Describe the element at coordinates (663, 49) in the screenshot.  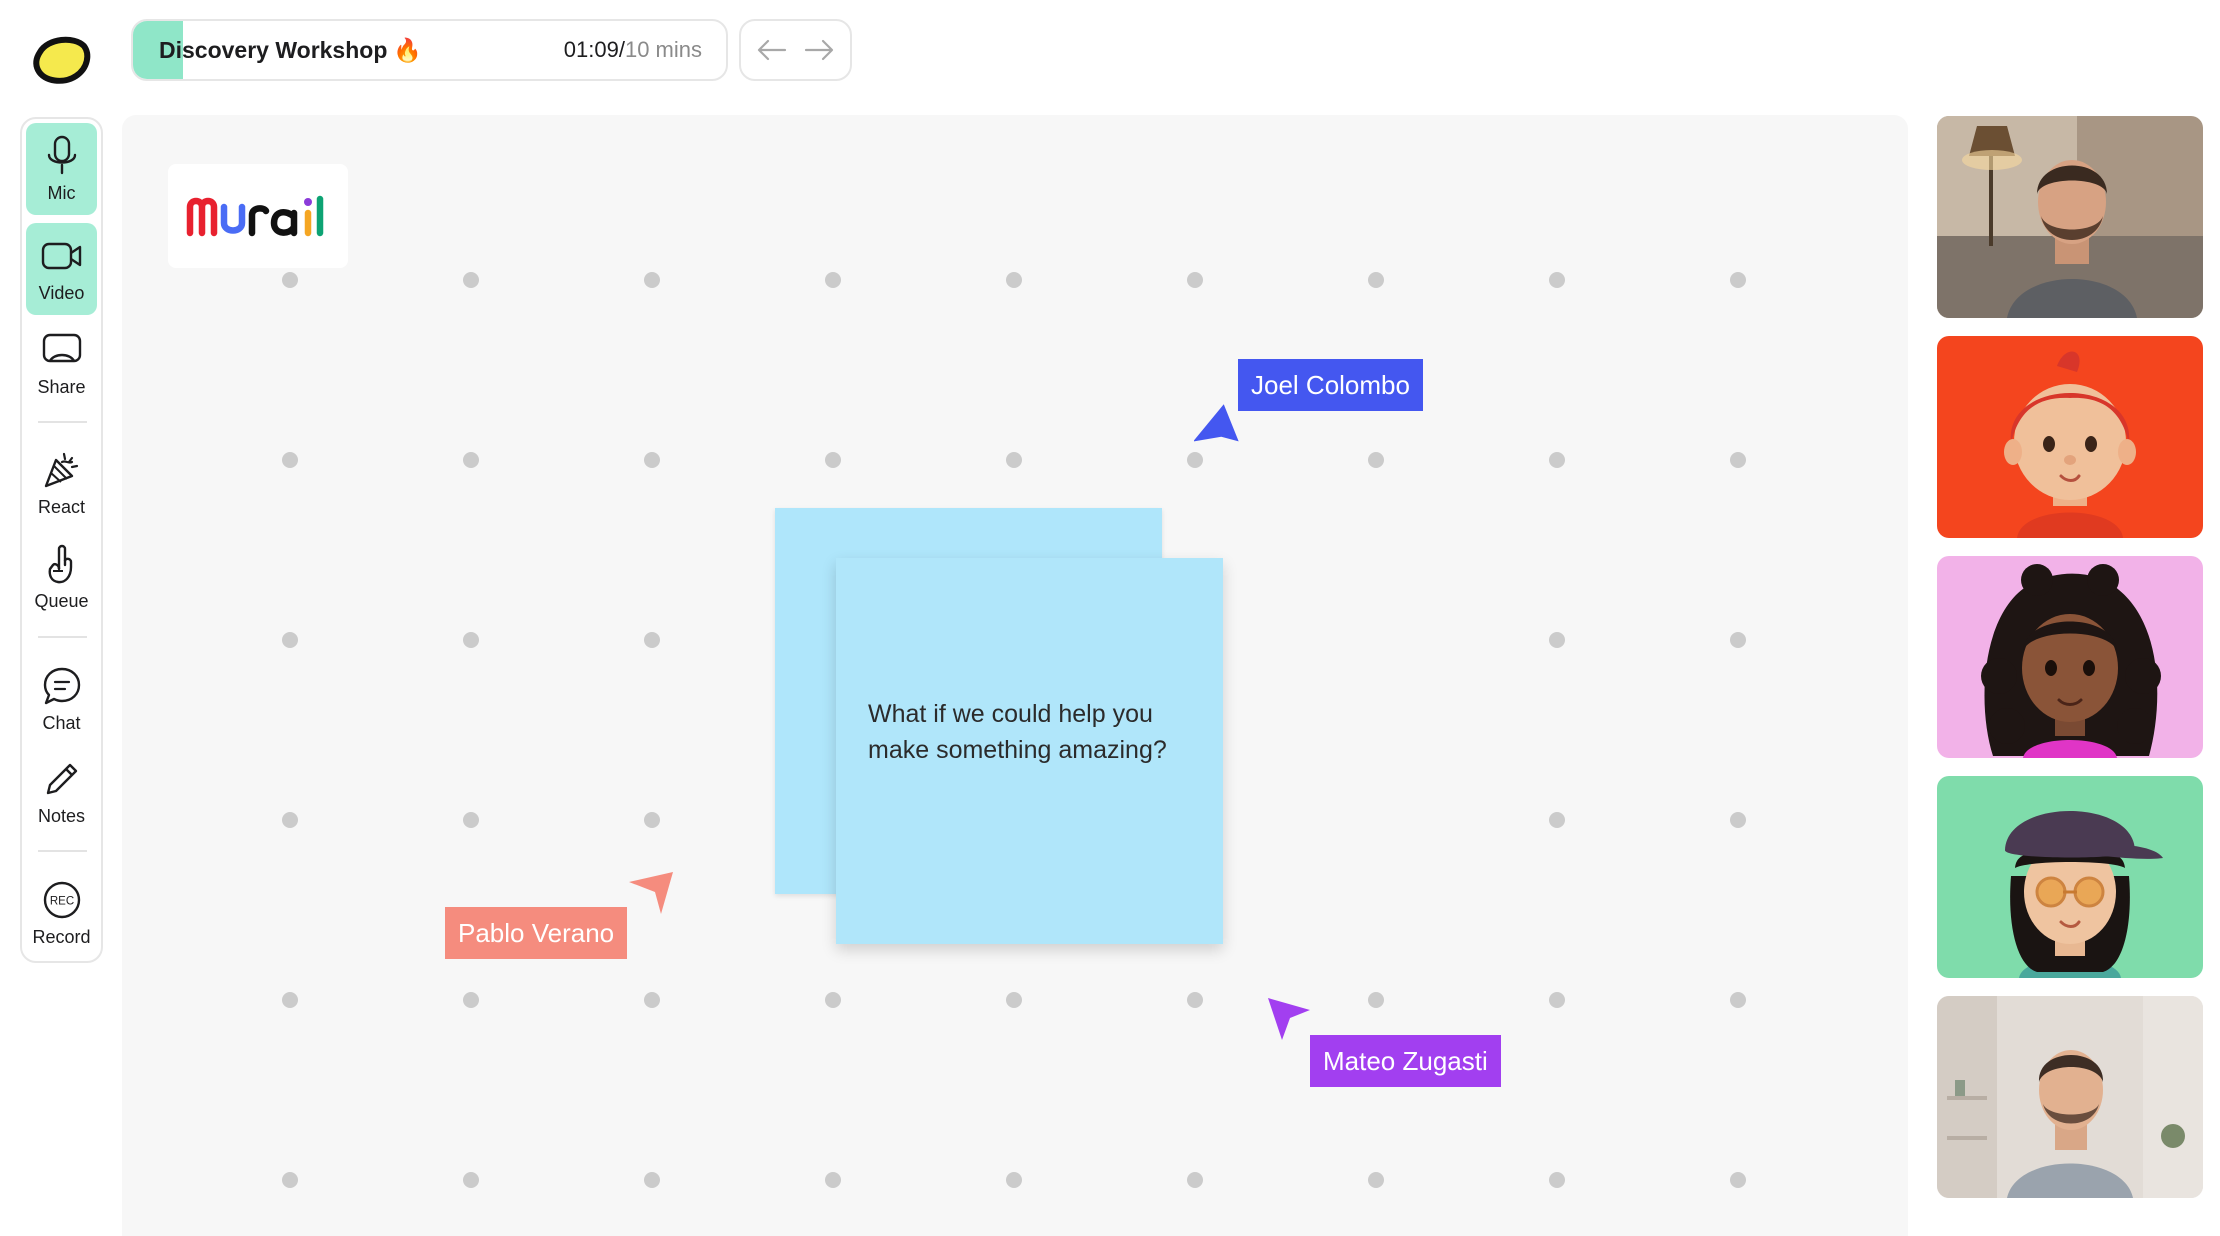
I see `total-time: 10 mins` at that location.